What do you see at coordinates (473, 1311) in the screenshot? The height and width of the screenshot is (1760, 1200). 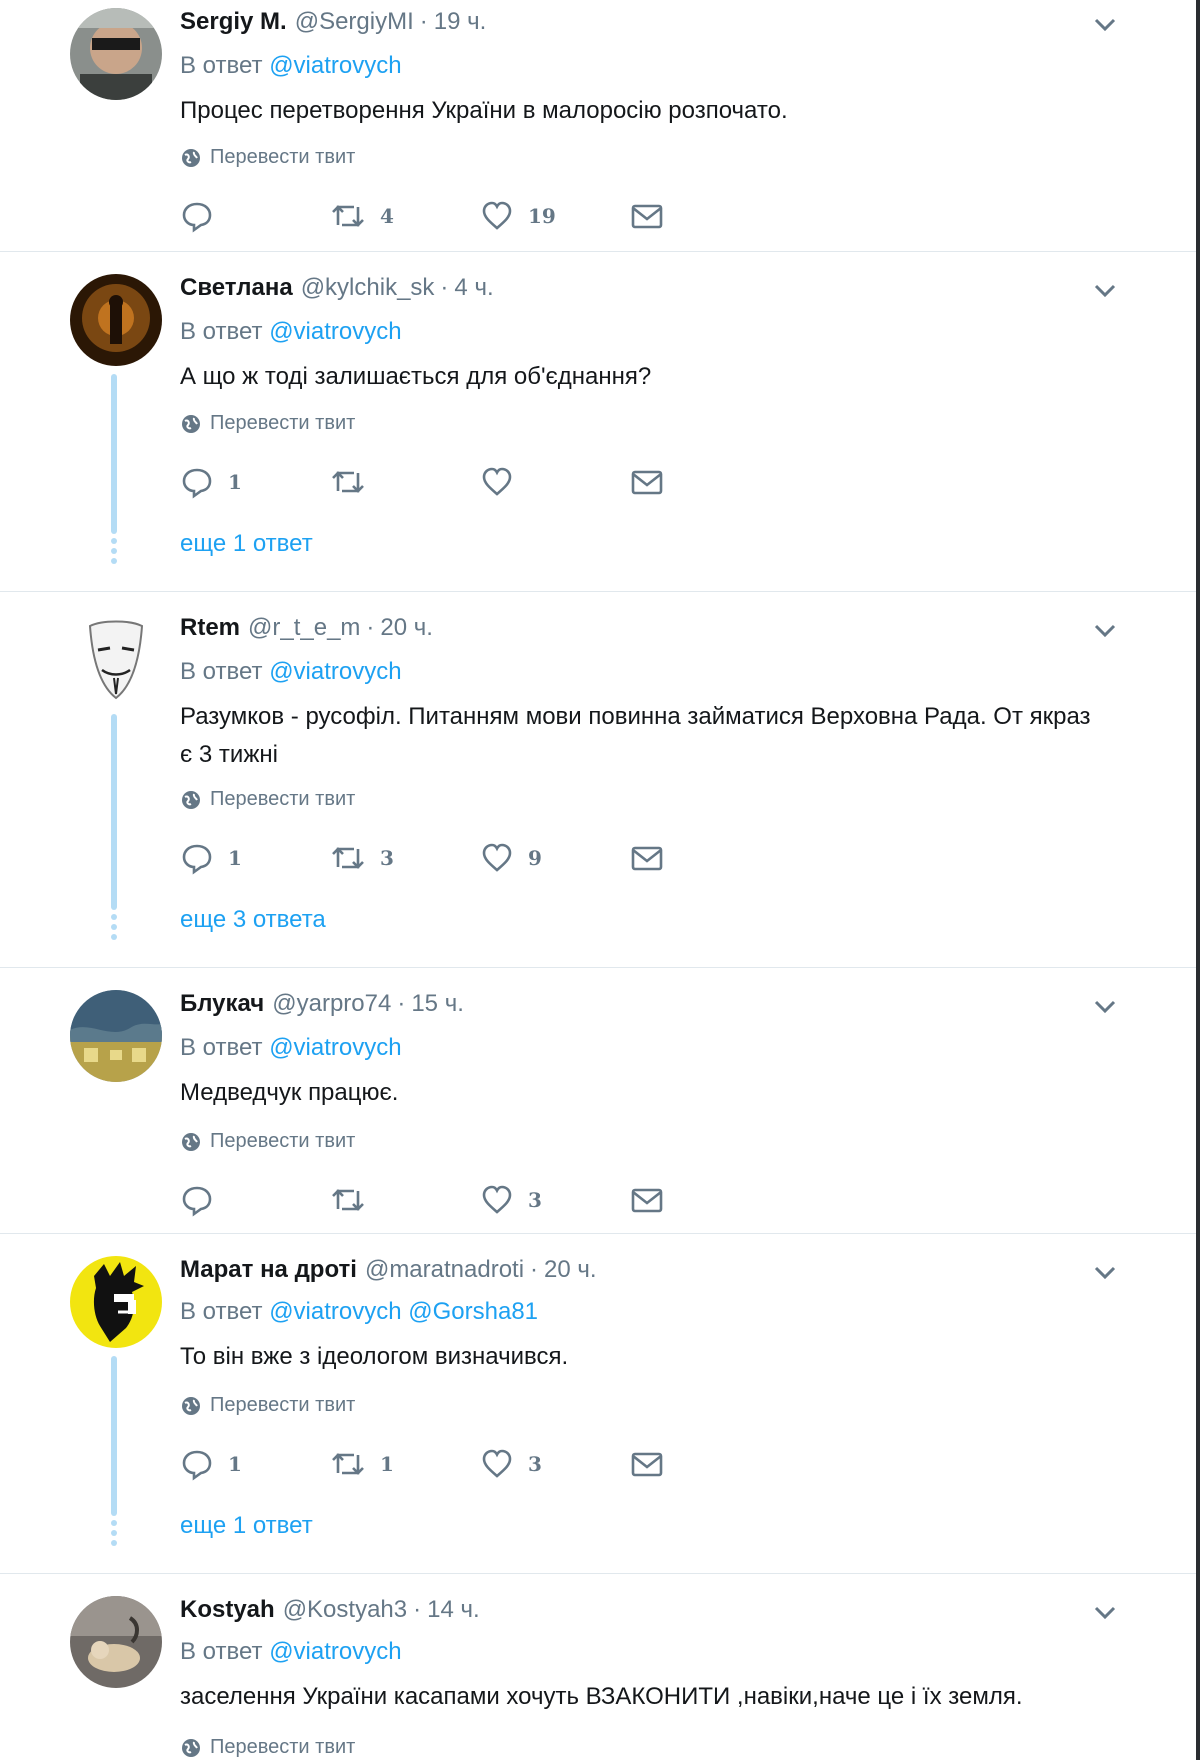 I see `mention-link: @Gorsha81` at bounding box center [473, 1311].